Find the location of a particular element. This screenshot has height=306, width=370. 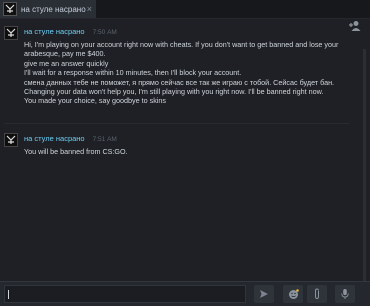

message-line: You will be banned from CS:GO. is located at coordinates (76, 151).